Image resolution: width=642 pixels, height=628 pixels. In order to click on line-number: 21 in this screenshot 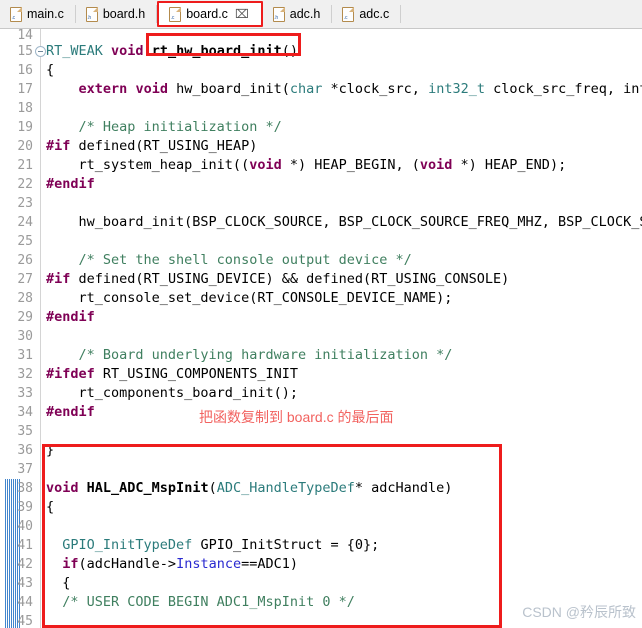, I will do `click(25, 165)`.